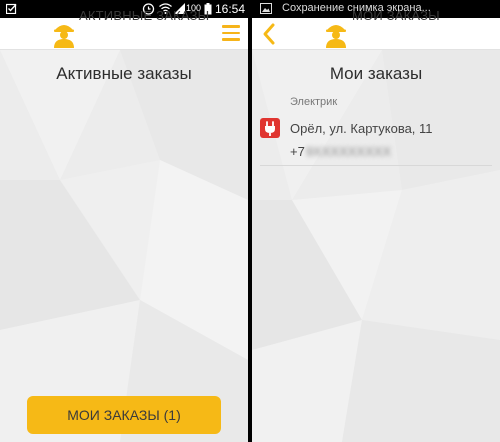  What do you see at coordinates (124, 415) in the screenshot?
I see `my-orders-button: МОИ ЗАКАЗЫ (1)` at bounding box center [124, 415].